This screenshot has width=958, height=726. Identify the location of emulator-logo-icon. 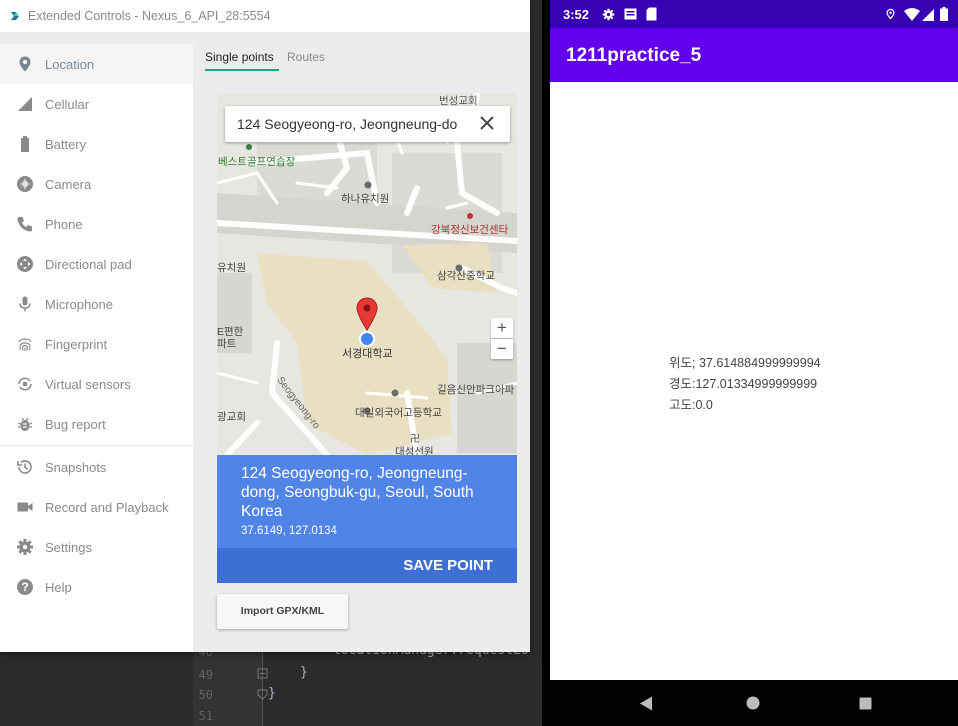
(15, 16).